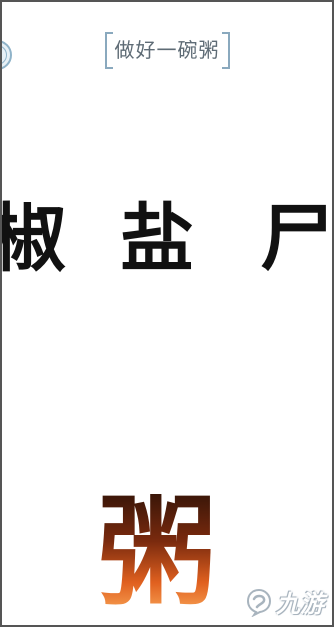 Image resolution: width=334 pixels, height=627 pixels. What do you see at coordinates (108, 50) in the screenshot?
I see `left-bracket-icon` at bounding box center [108, 50].